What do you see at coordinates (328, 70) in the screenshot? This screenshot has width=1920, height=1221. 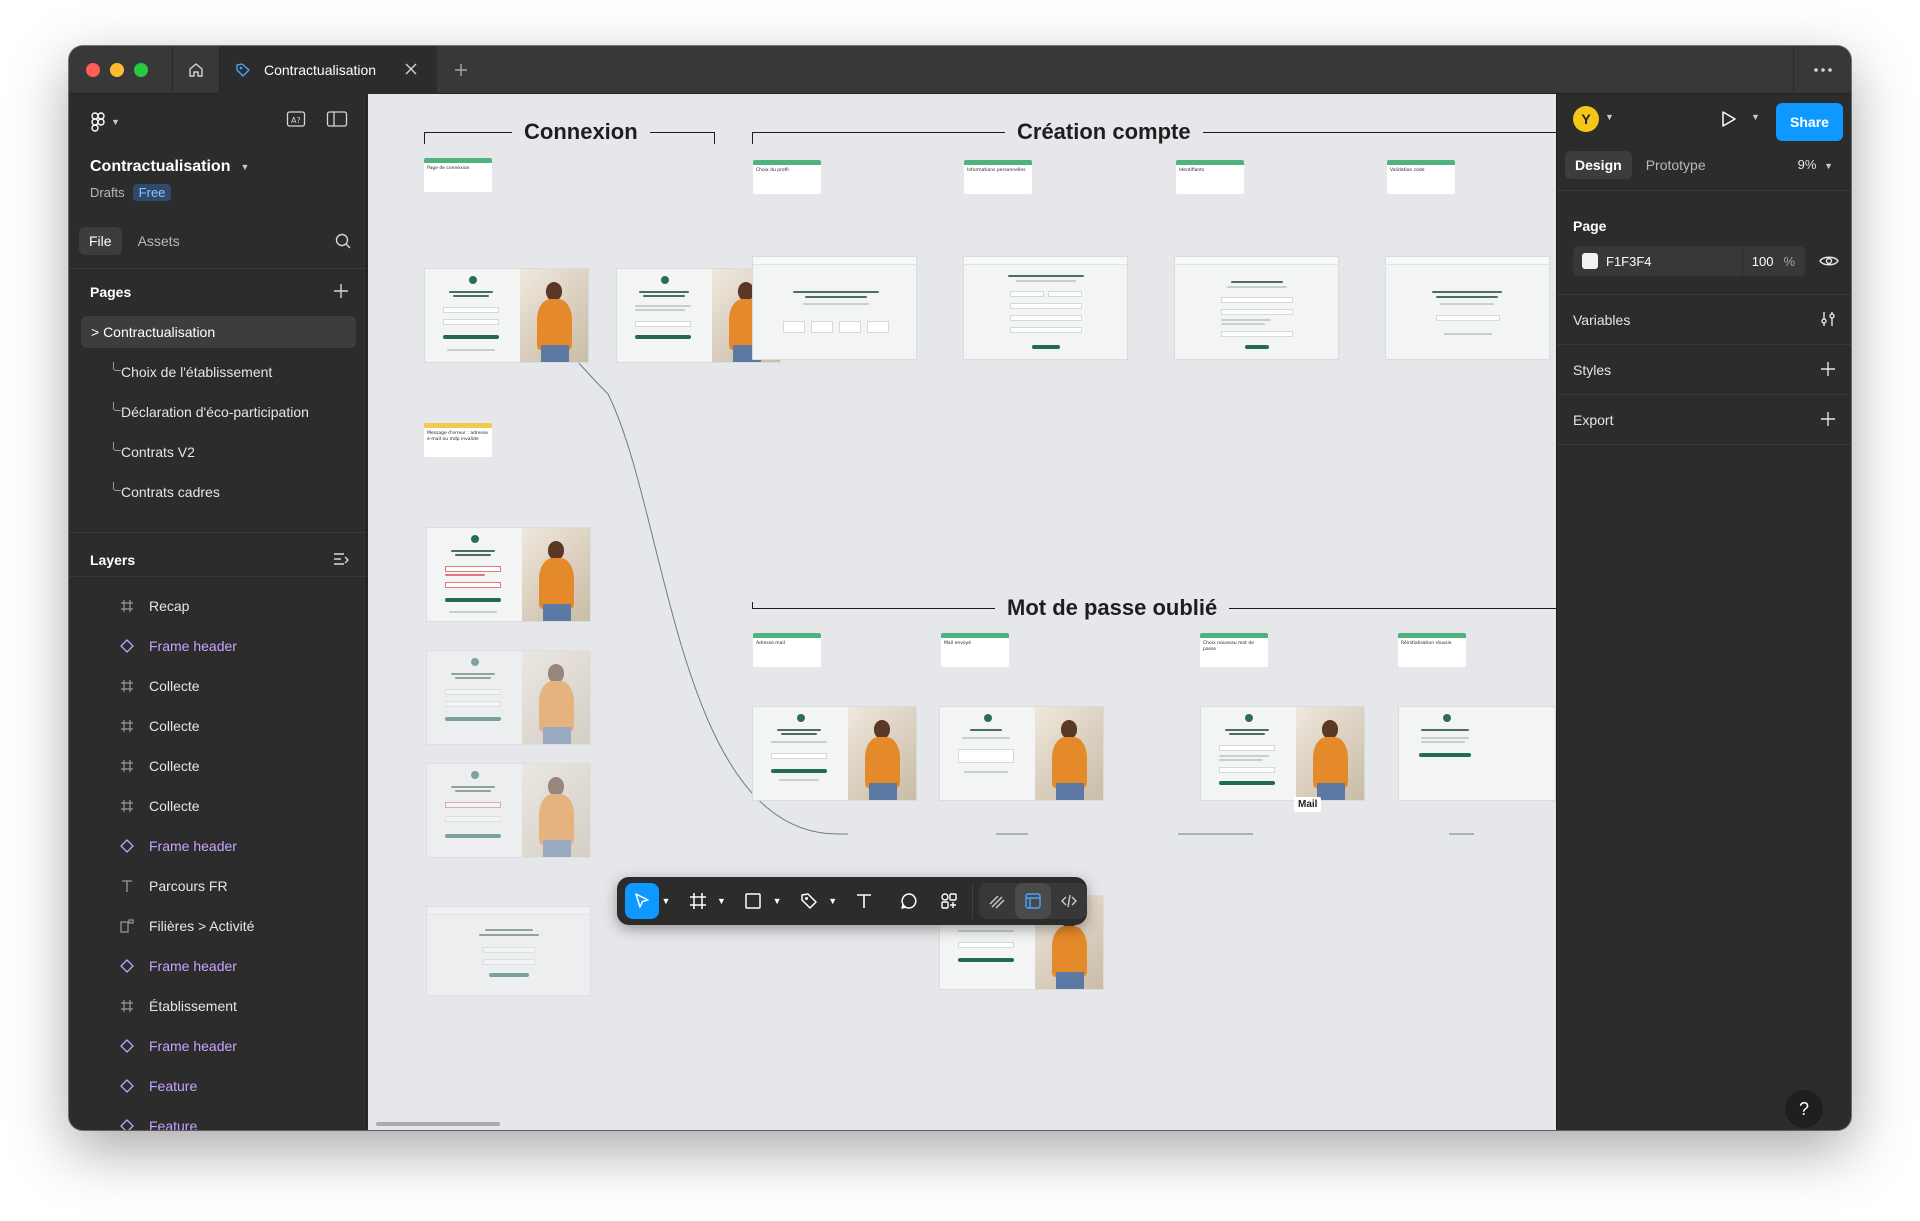 I see `tab-contractualisation: Contractualisation` at bounding box center [328, 70].